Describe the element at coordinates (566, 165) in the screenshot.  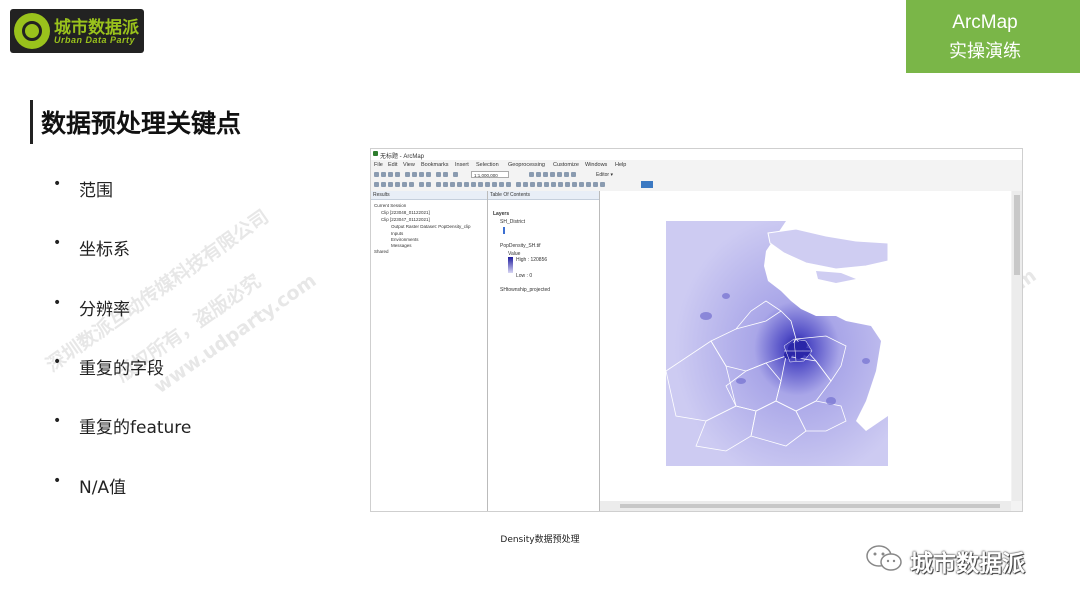
I see `menu-customize: Customize` at that location.